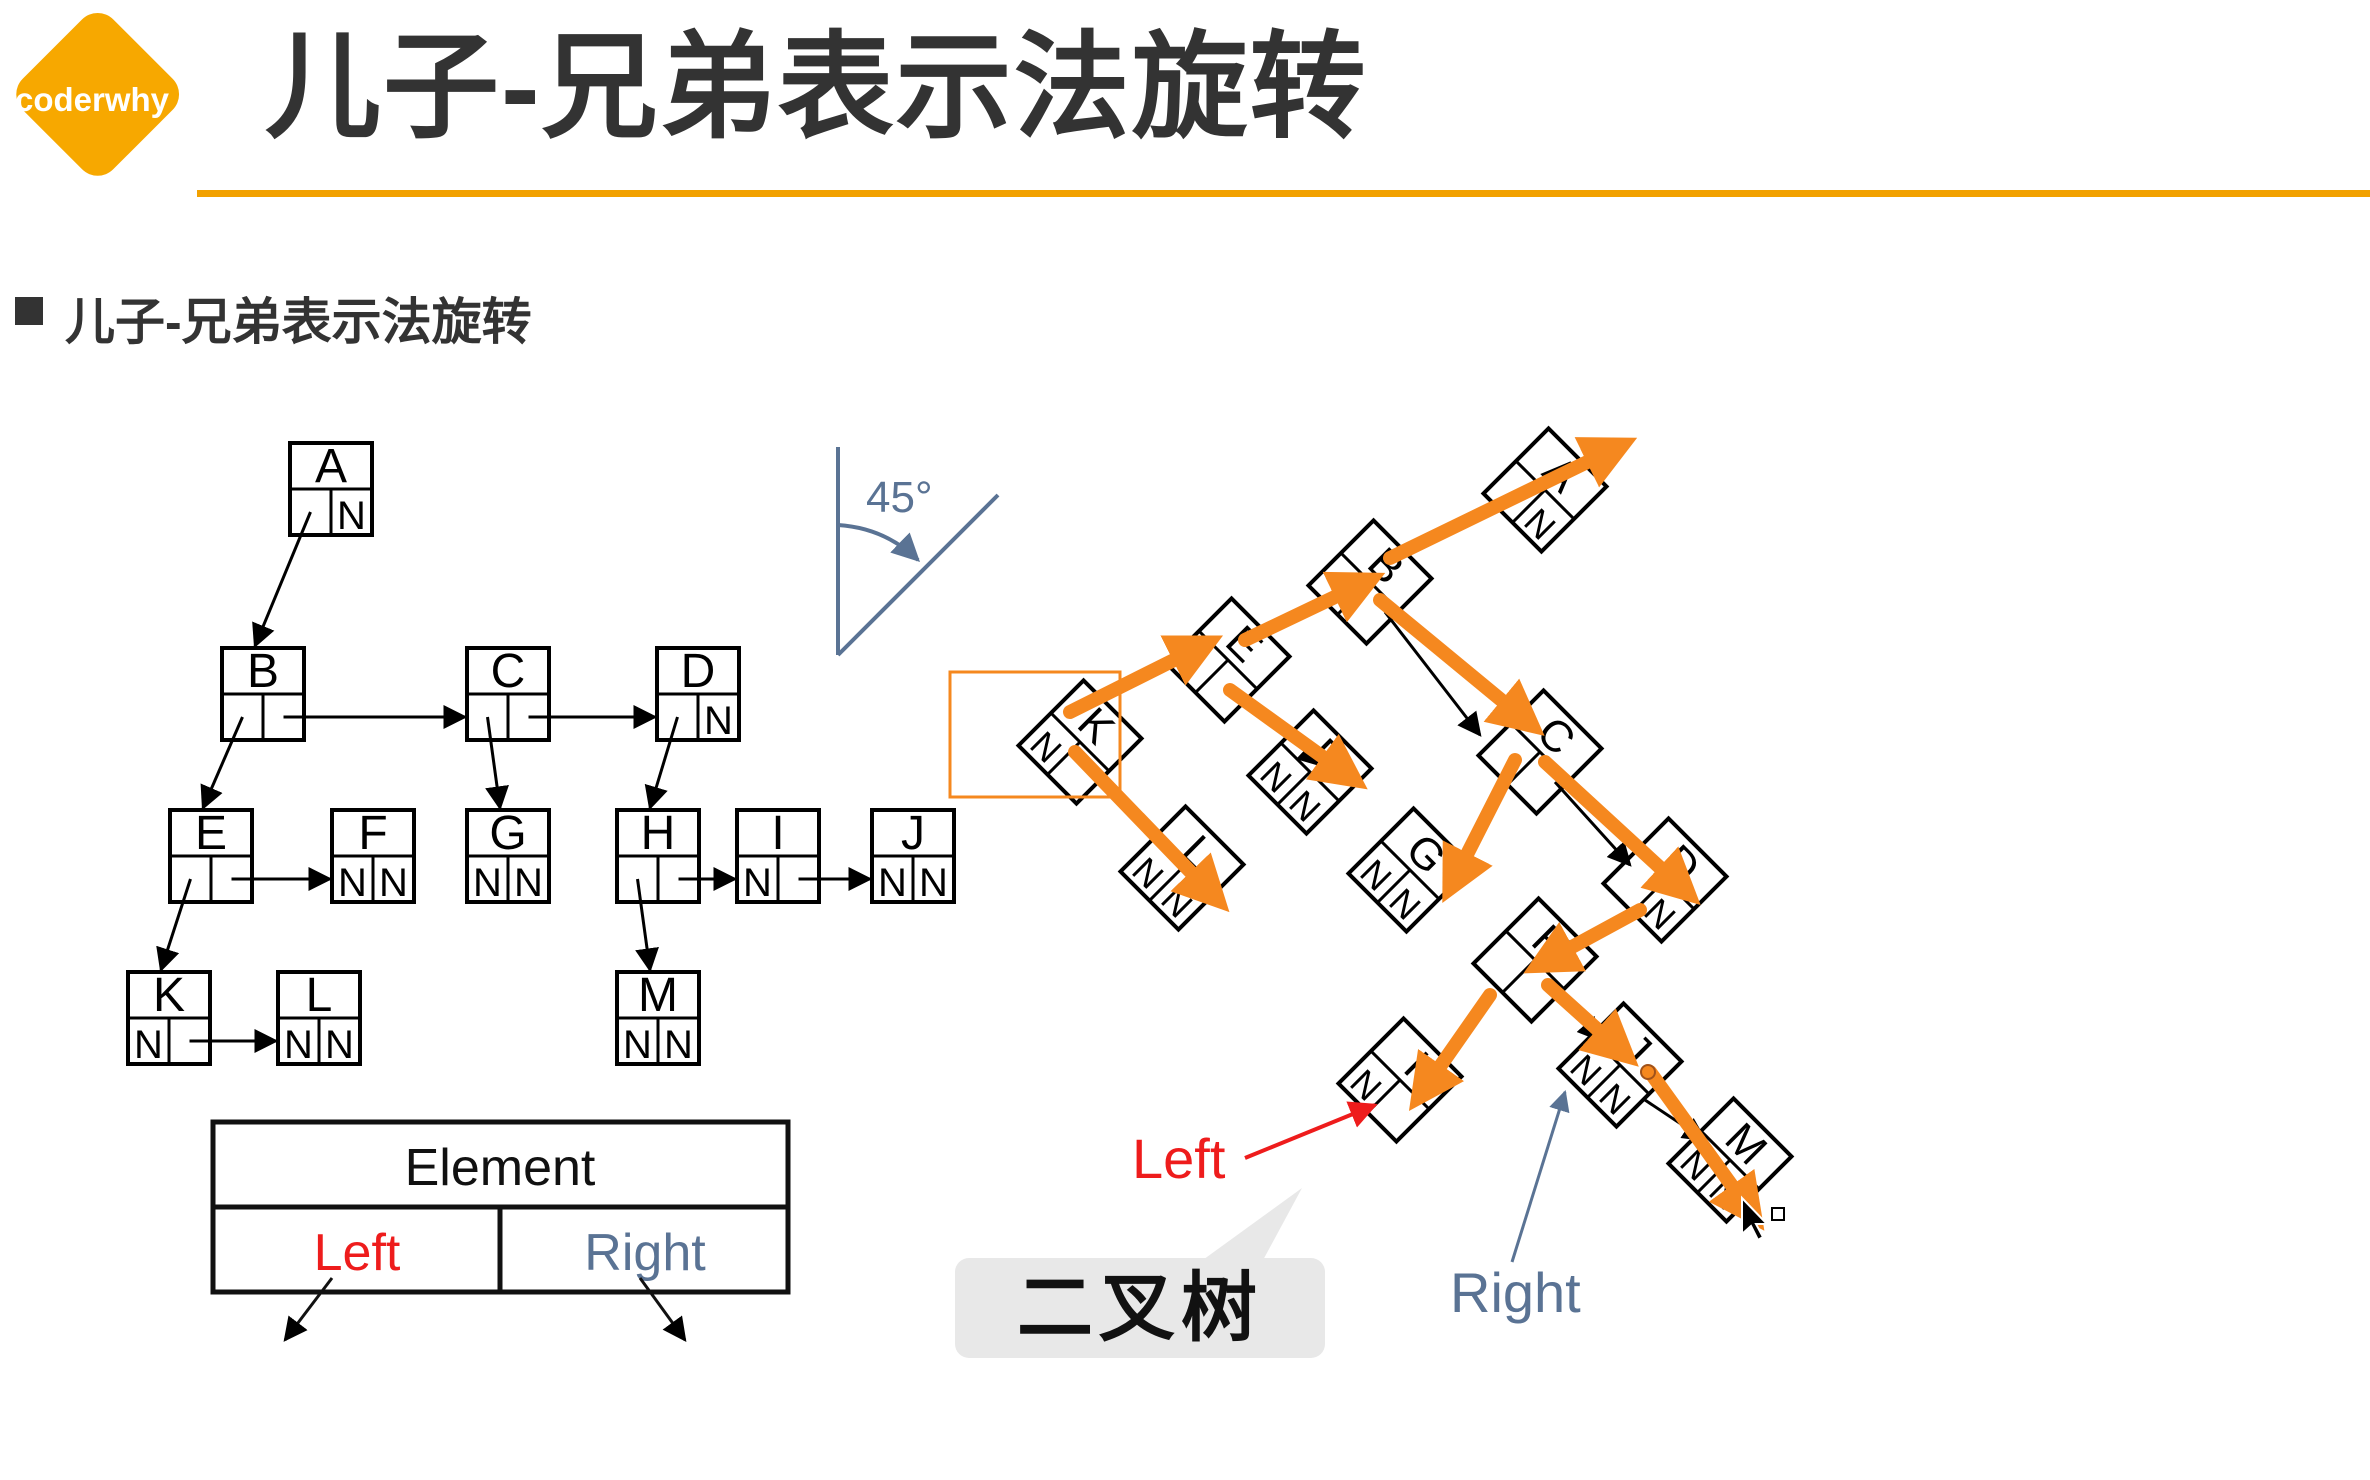 The height and width of the screenshot is (1480, 2370). I want to click on rotated-node-k: KN, so click(1080, 742).